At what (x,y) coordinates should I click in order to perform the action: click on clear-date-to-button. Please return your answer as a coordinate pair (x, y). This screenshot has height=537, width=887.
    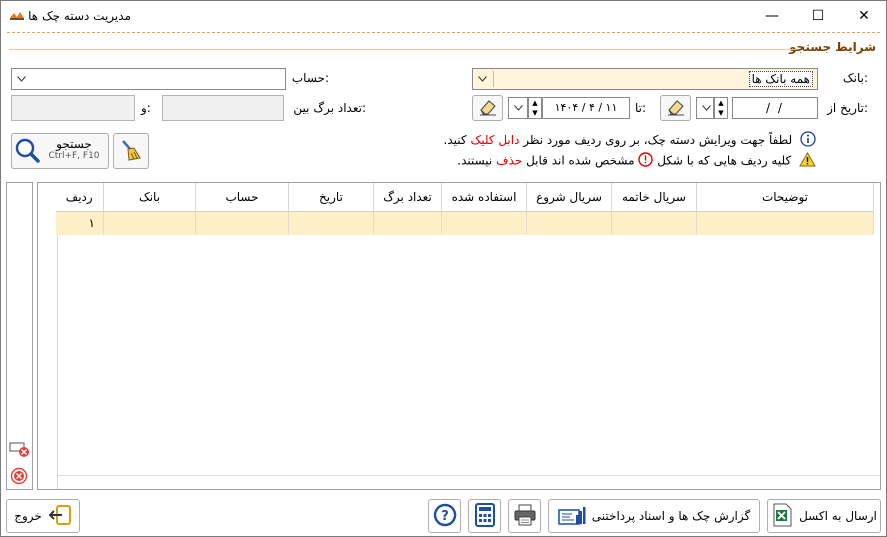
    Looking at the image, I should click on (487, 108).